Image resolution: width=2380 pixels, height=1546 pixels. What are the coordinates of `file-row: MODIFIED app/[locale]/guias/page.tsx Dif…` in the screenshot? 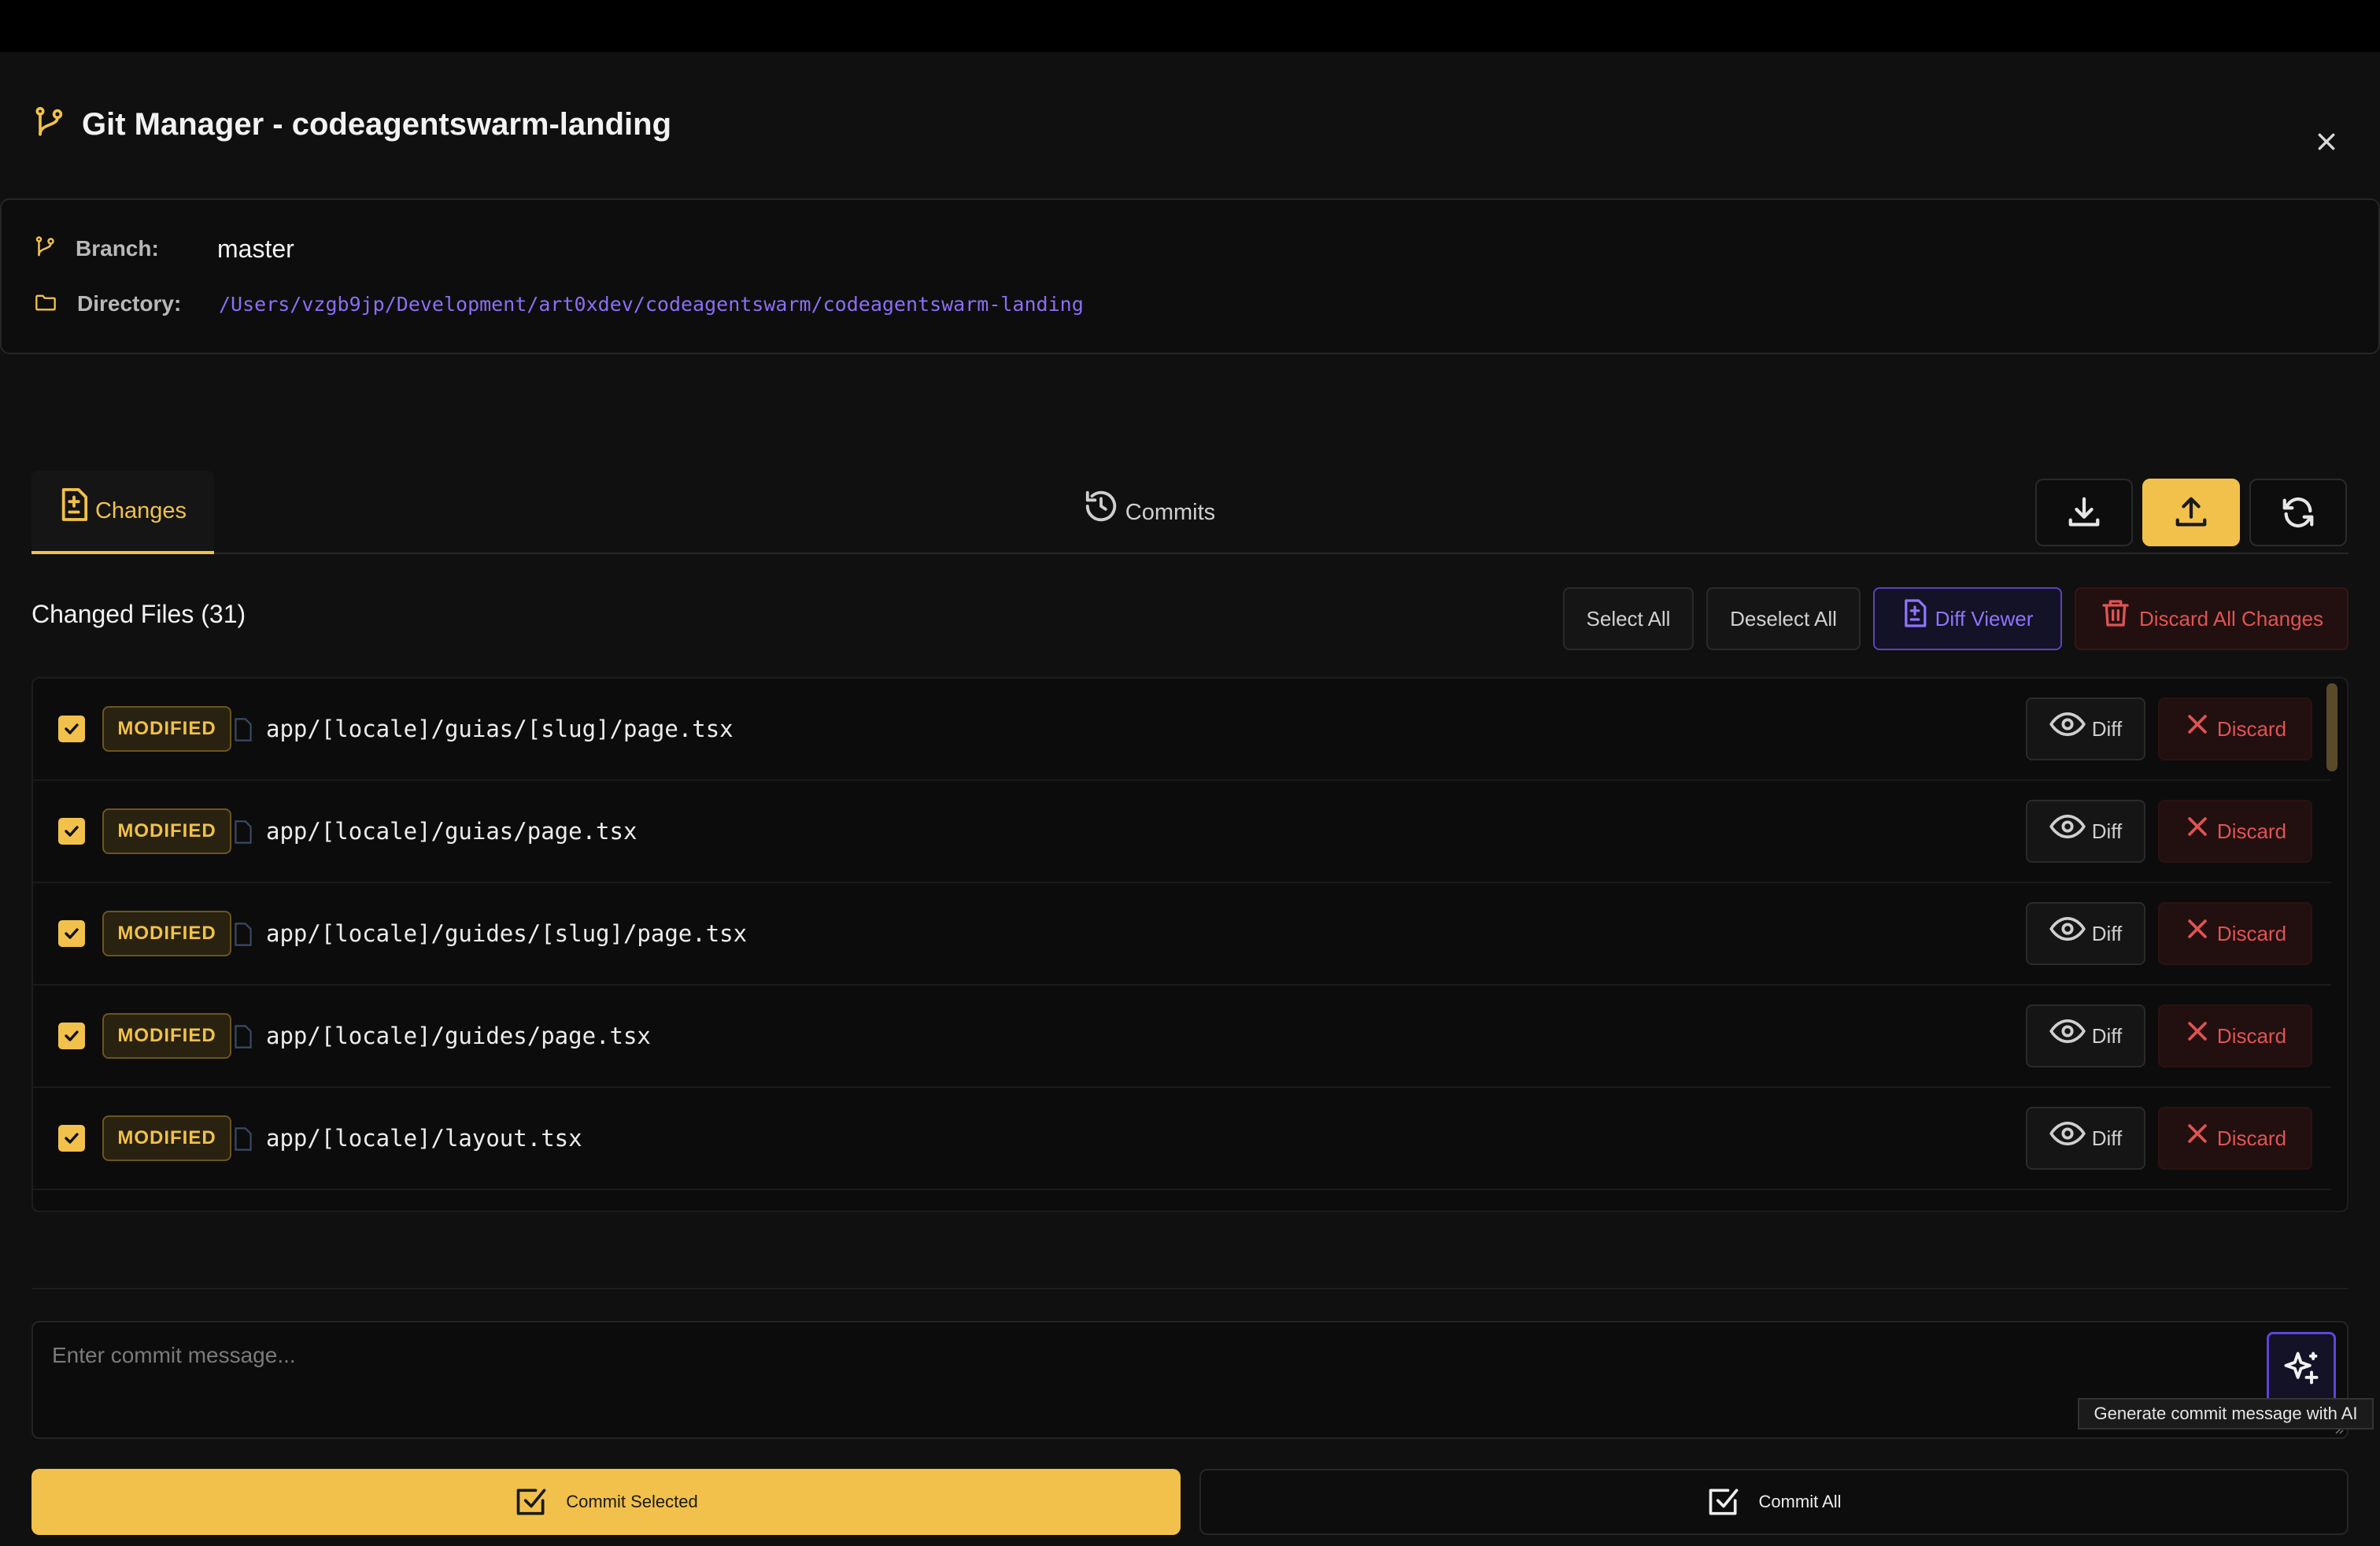 It's located at (1182, 832).